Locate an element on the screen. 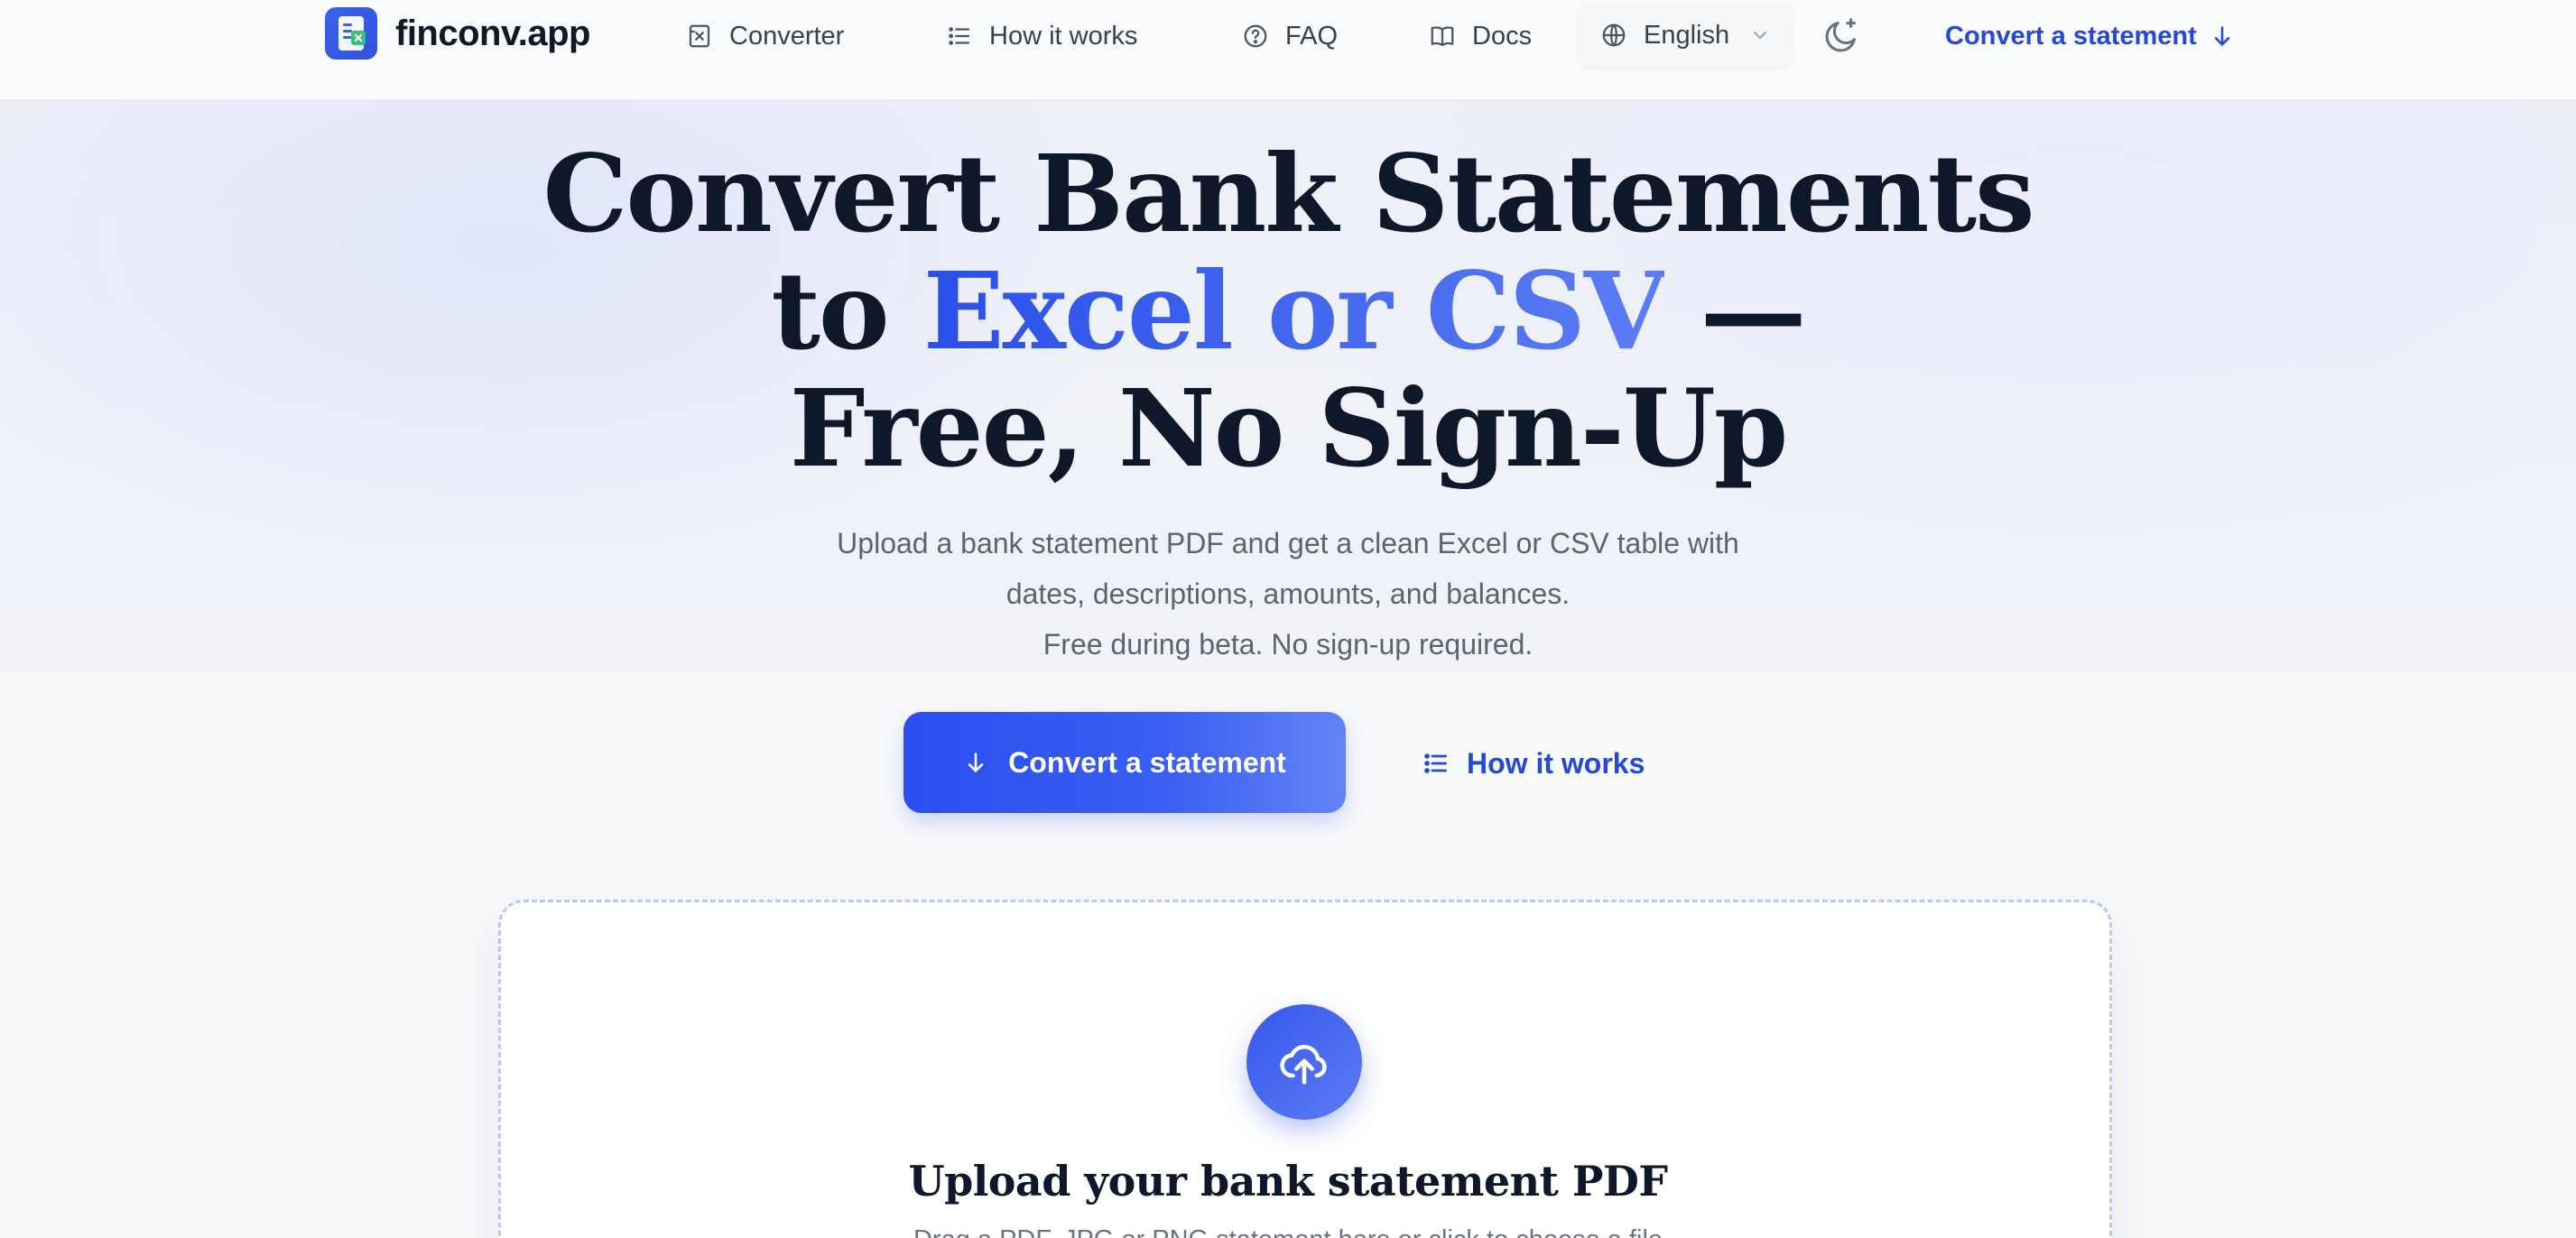  language-select: English is located at coordinates (1685, 35).